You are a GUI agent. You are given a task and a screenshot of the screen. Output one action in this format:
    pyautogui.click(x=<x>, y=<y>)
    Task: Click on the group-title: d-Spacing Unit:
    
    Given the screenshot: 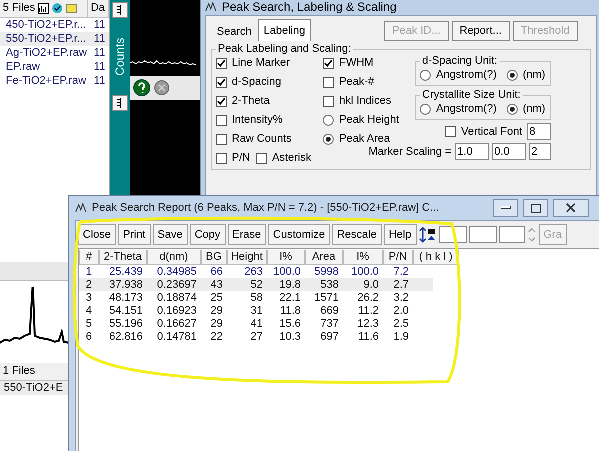 What is the action you would take?
    pyautogui.click(x=460, y=61)
    